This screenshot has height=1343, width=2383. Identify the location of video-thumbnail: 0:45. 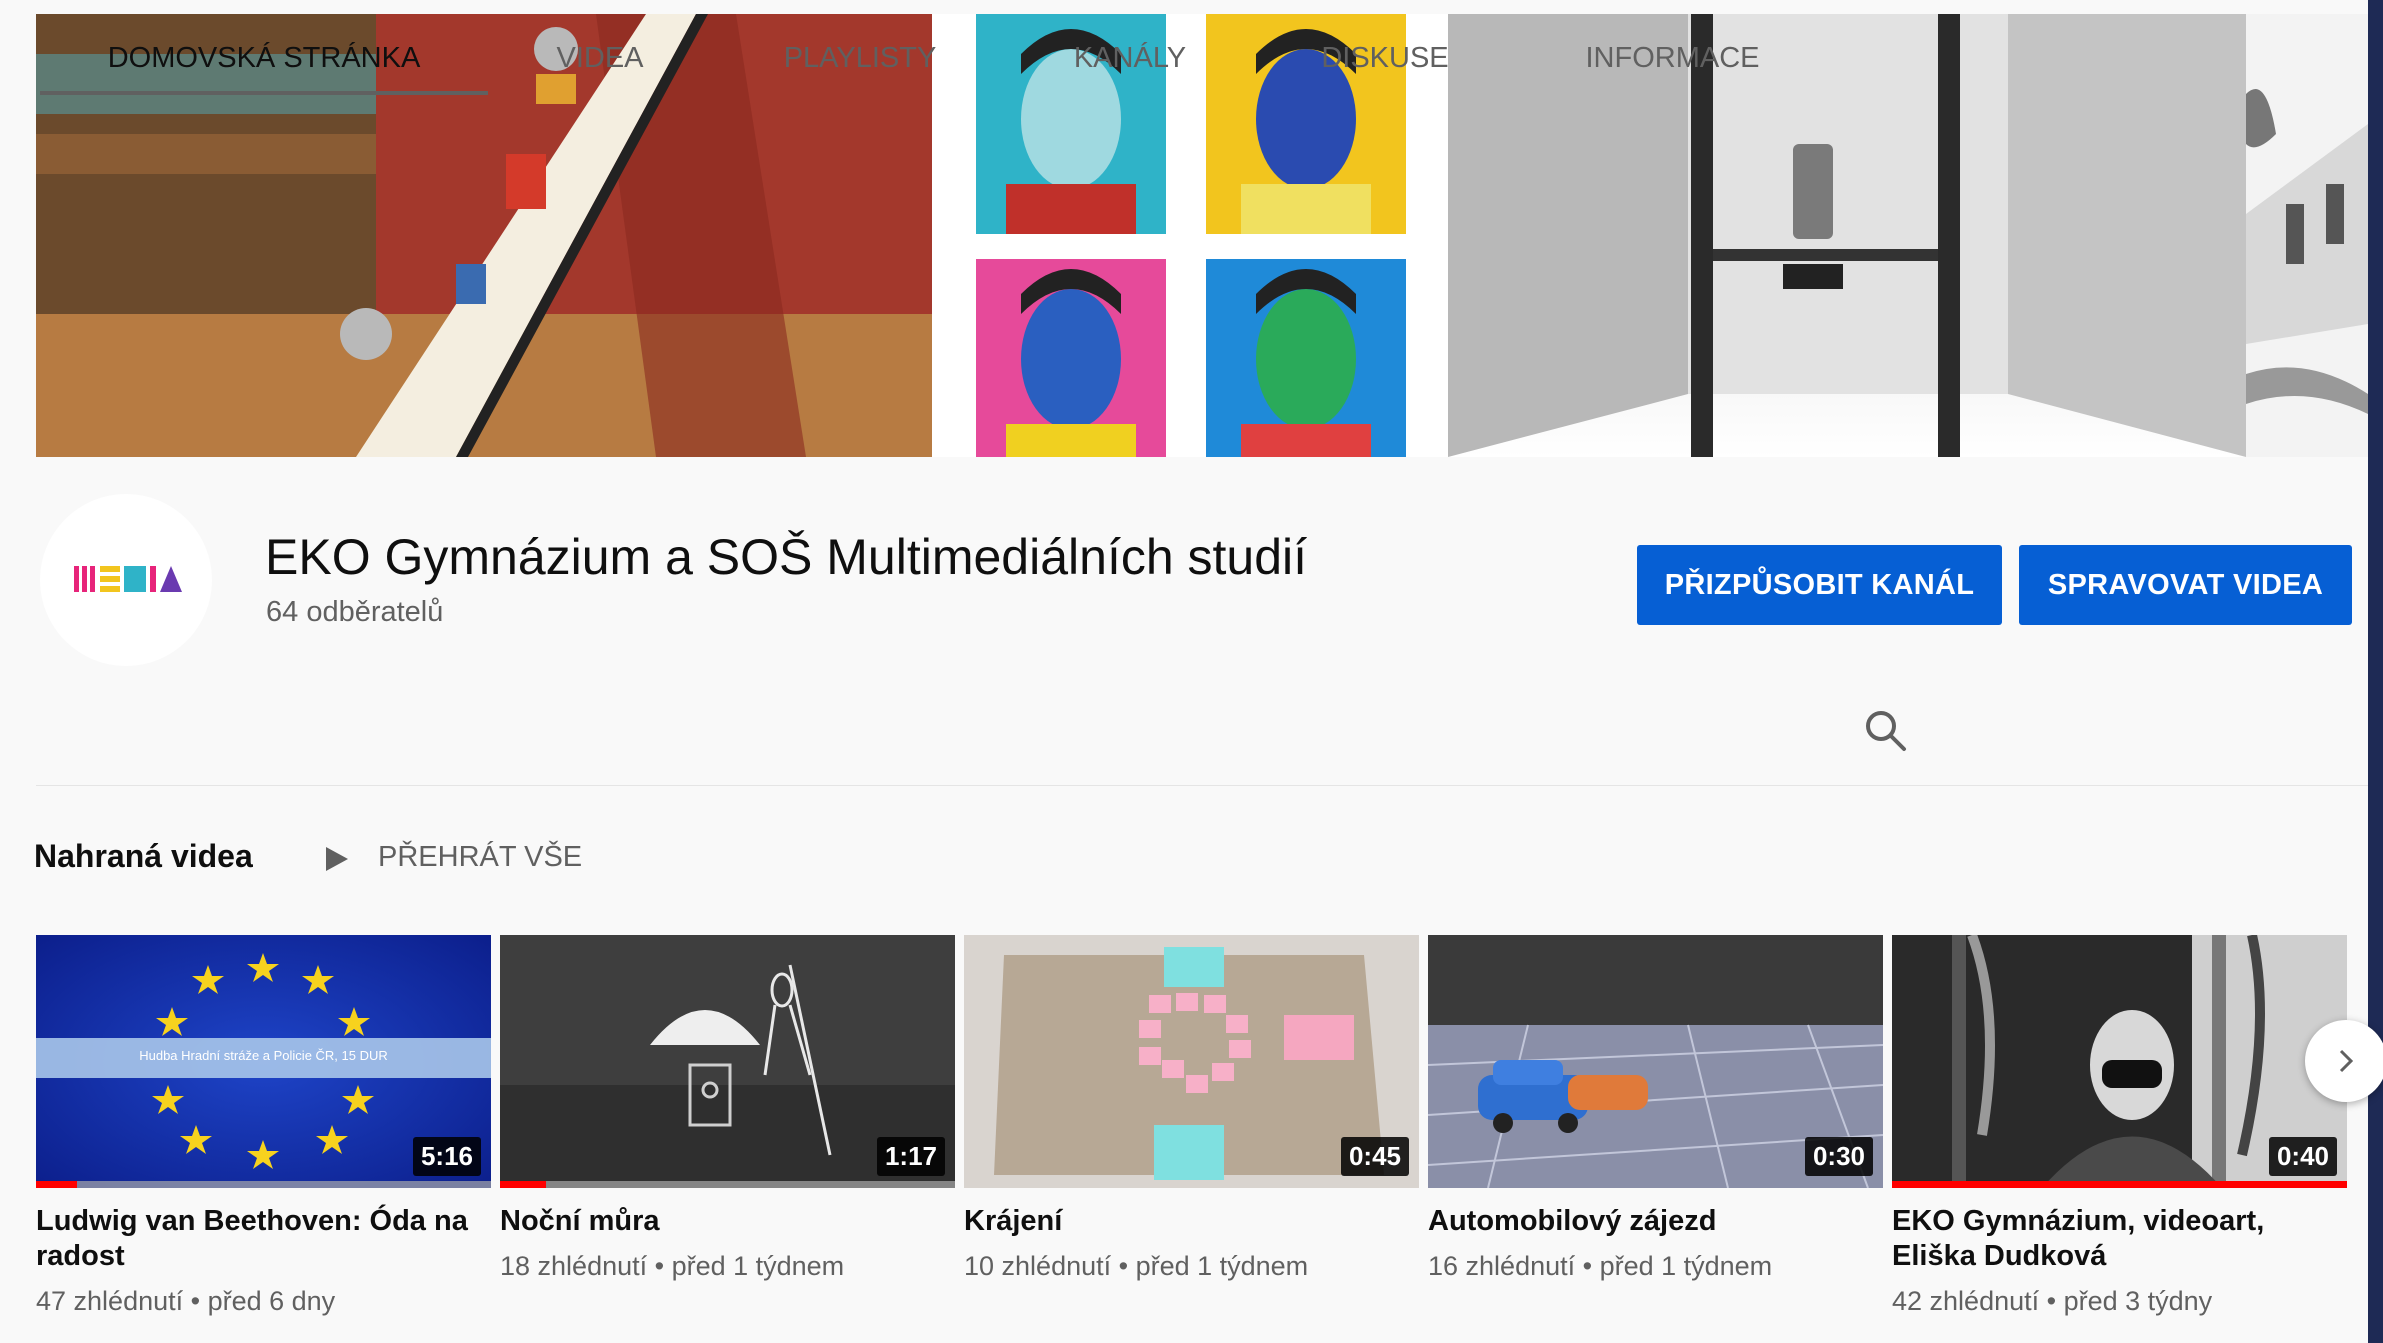
(1191, 1061).